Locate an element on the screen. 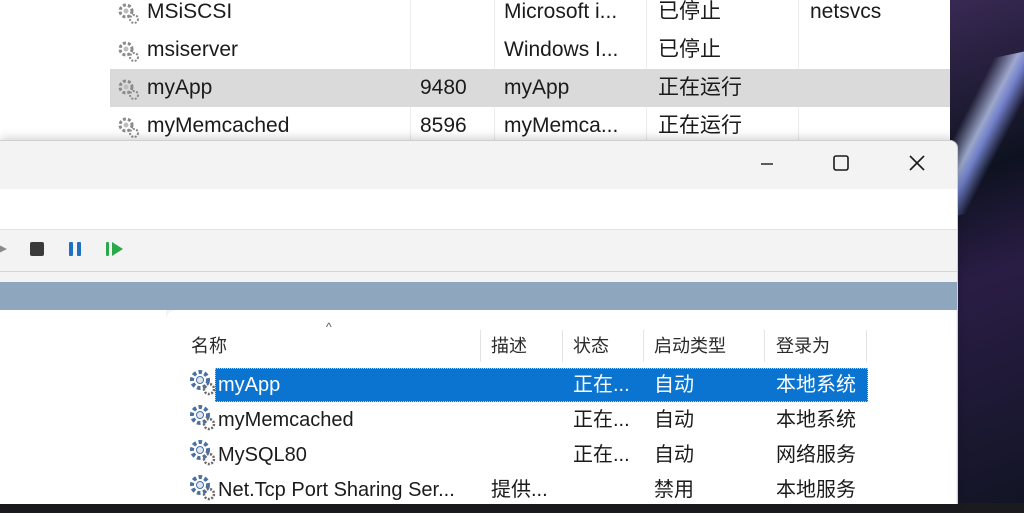 This screenshot has height=513, width=1024. bg-service-name: myApp is located at coordinates (180, 87).